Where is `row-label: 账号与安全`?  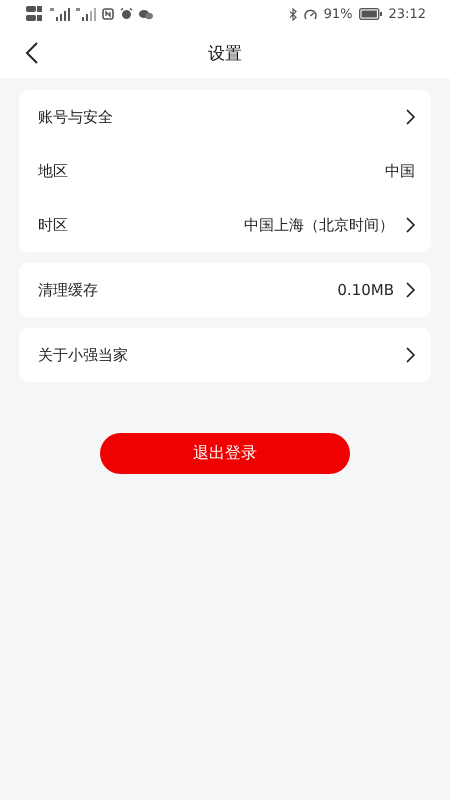 row-label: 账号与安全 is located at coordinates (76, 117).